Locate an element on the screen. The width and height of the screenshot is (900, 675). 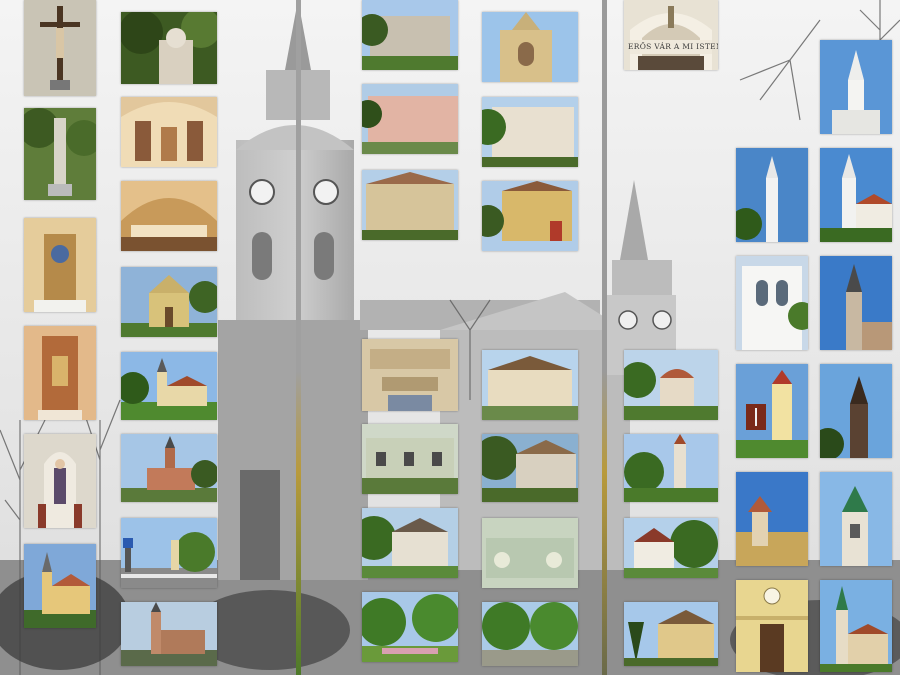
photo-stone-ornament is located at coordinates (530, 553).